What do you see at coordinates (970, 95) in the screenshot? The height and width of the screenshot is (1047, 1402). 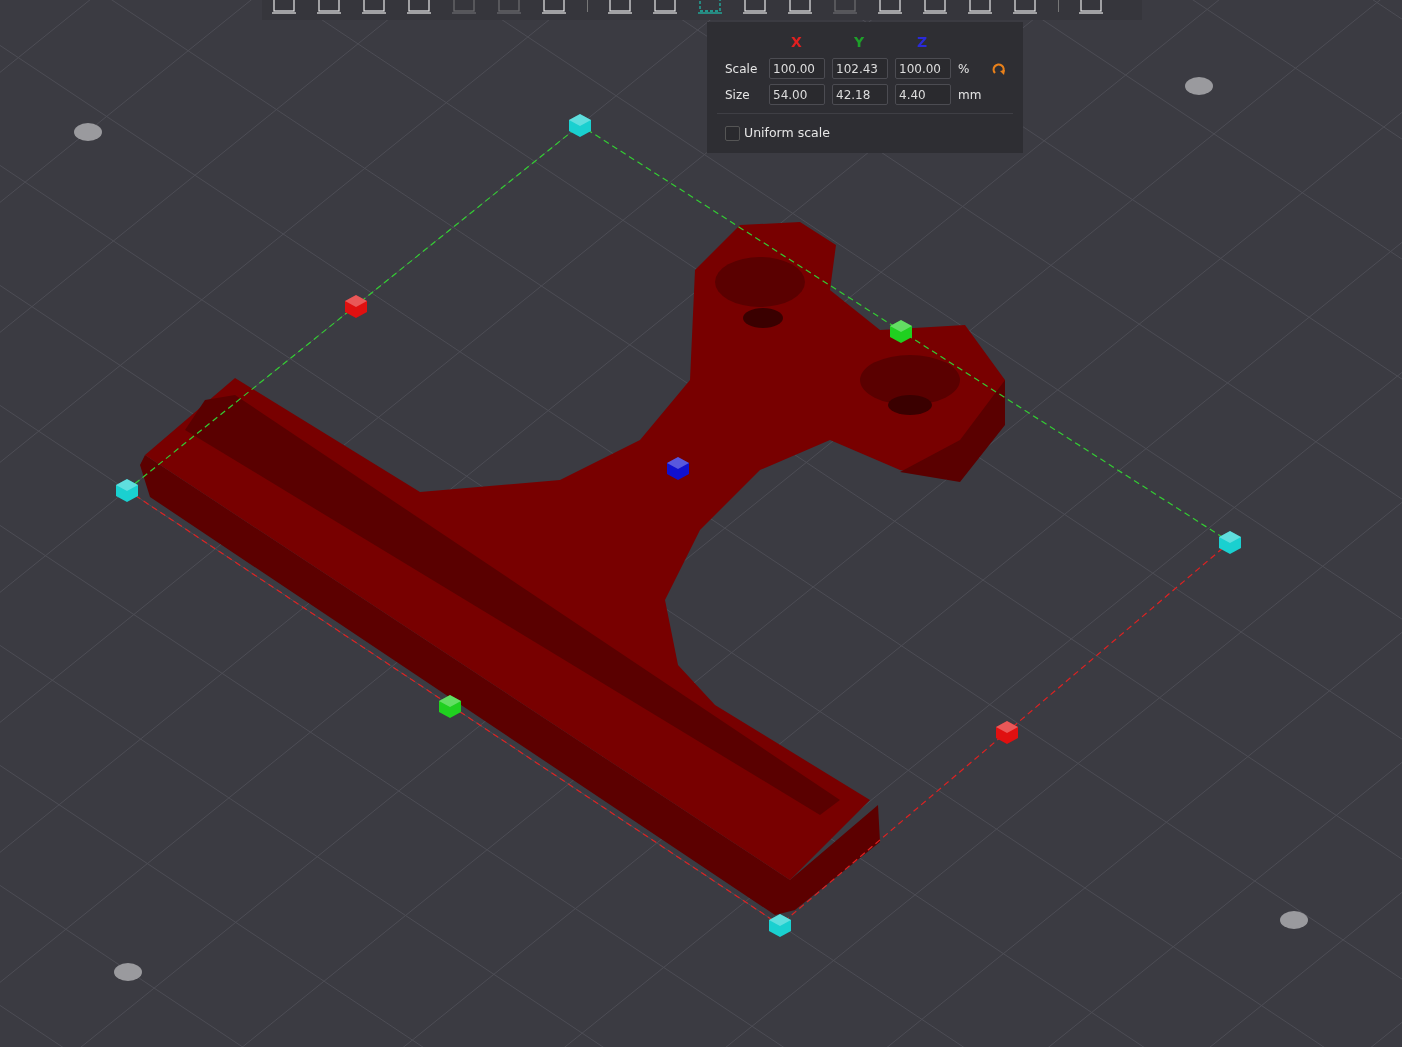 I see `unit-label: mm` at bounding box center [970, 95].